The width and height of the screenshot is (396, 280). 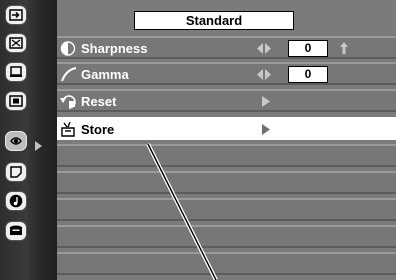 I want to click on store-icon, so click(x=68, y=129).